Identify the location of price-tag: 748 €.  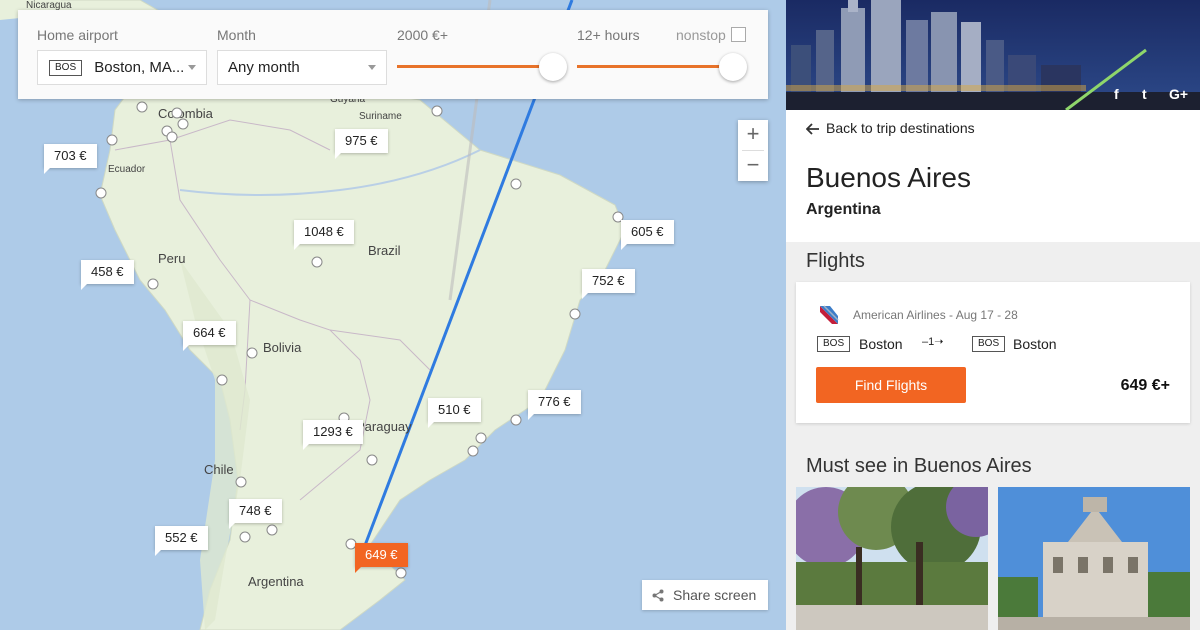
(255, 514).